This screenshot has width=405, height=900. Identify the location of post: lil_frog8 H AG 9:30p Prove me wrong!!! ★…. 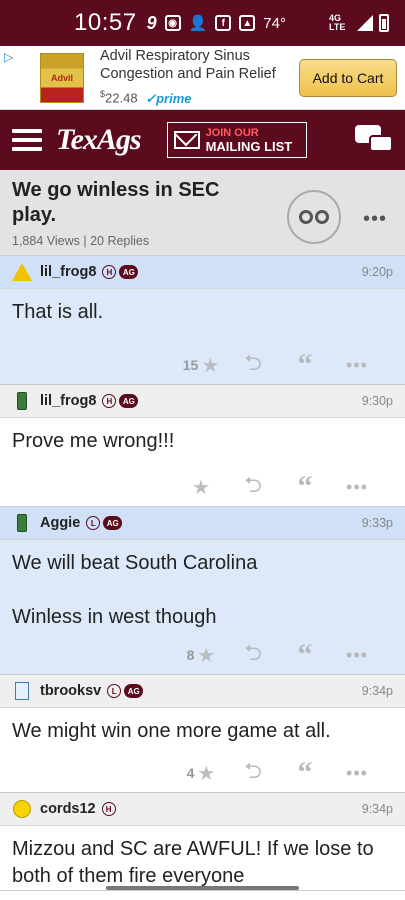
(202, 446).